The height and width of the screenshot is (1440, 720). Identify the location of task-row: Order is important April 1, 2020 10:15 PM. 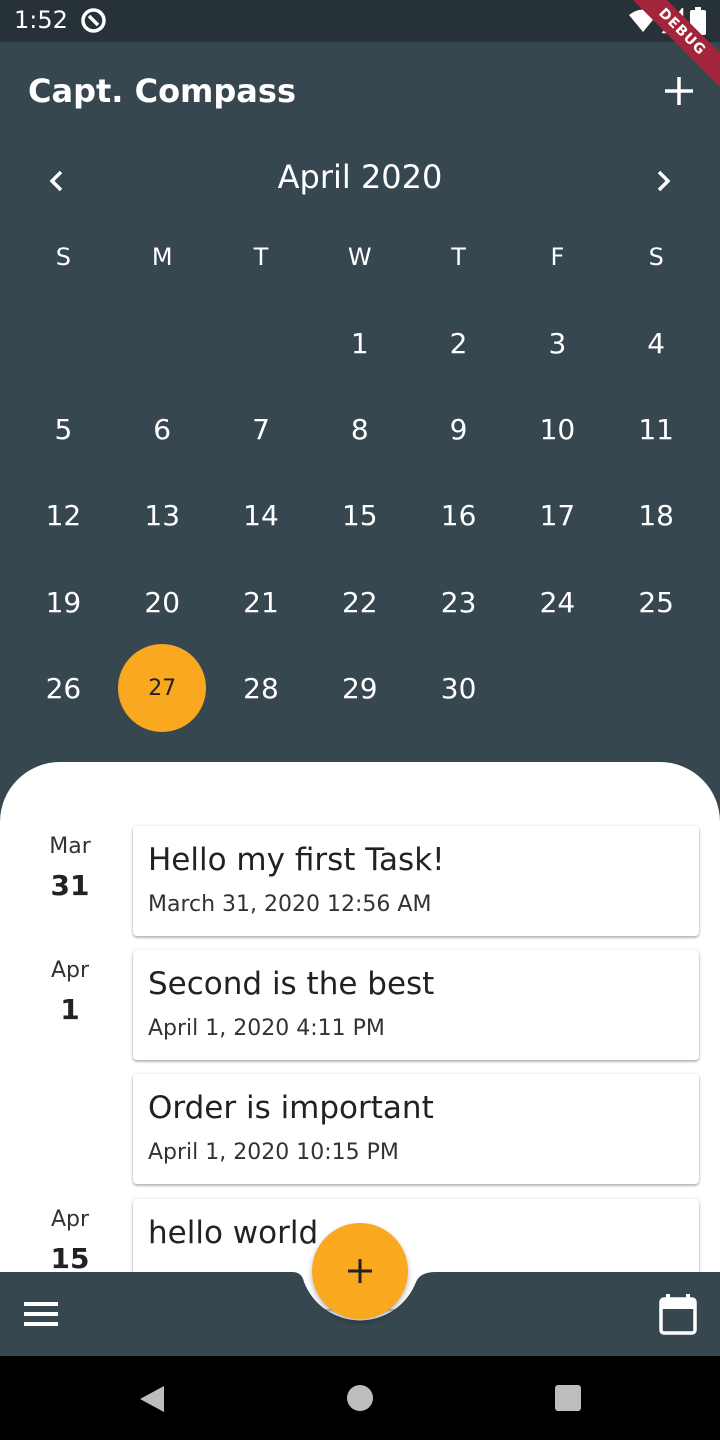
(360, 1130).